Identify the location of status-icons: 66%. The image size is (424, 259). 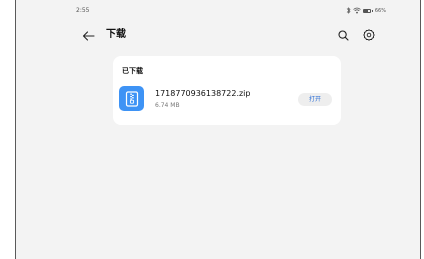
(366, 10).